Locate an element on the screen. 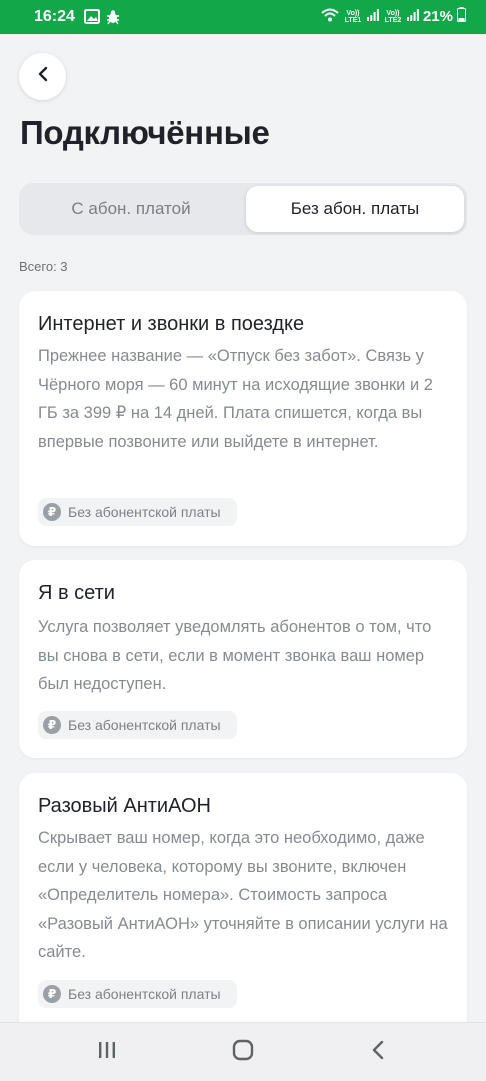 Image resolution: width=486 pixels, height=1081 pixels. back-button is located at coordinates (42, 76).